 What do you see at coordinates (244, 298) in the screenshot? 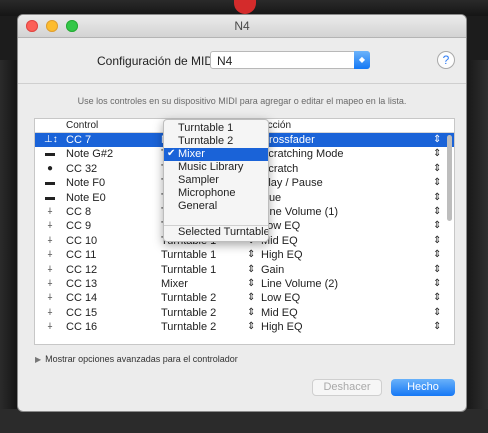
I see `table-row: ⍭ CC 14 Turntable 2 ⇕ Low EQ ⇕` at bounding box center [244, 298].